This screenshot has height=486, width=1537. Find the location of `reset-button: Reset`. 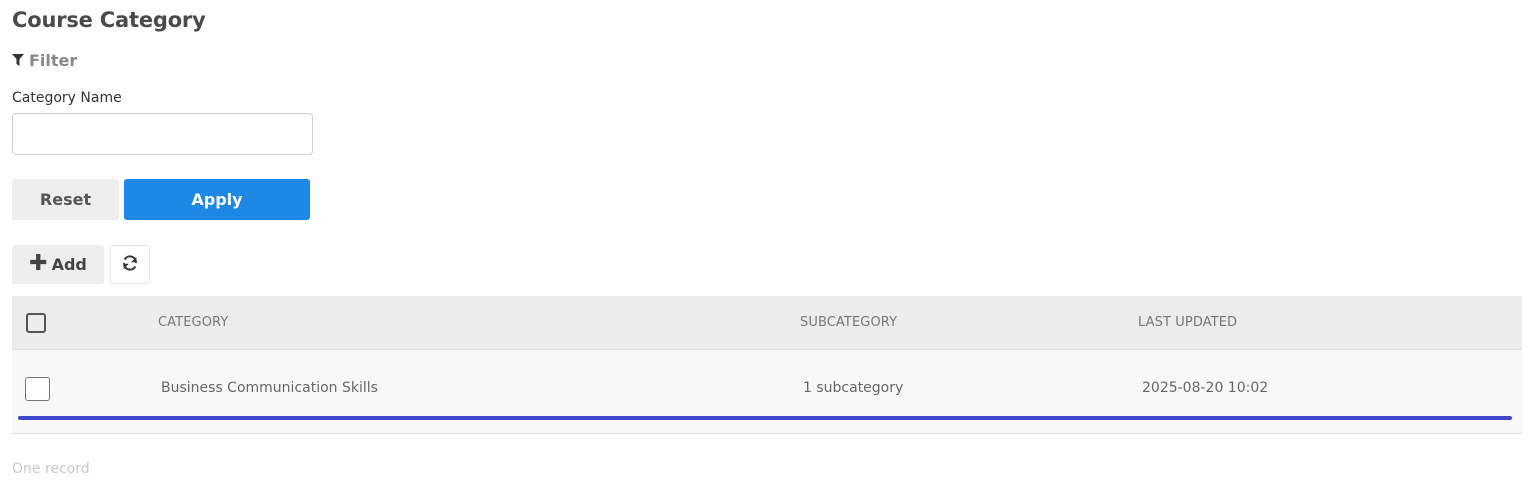

reset-button: Reset is located at coordinates (65, 199).